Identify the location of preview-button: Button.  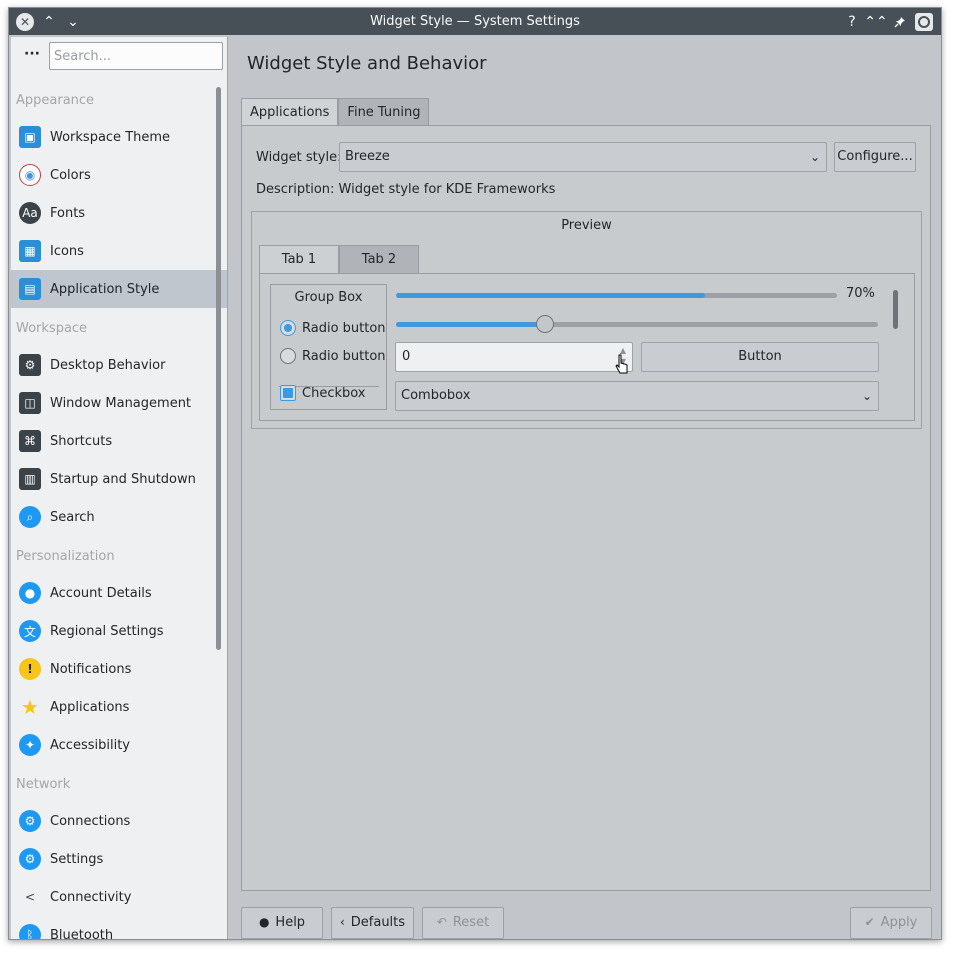
(760, 357).